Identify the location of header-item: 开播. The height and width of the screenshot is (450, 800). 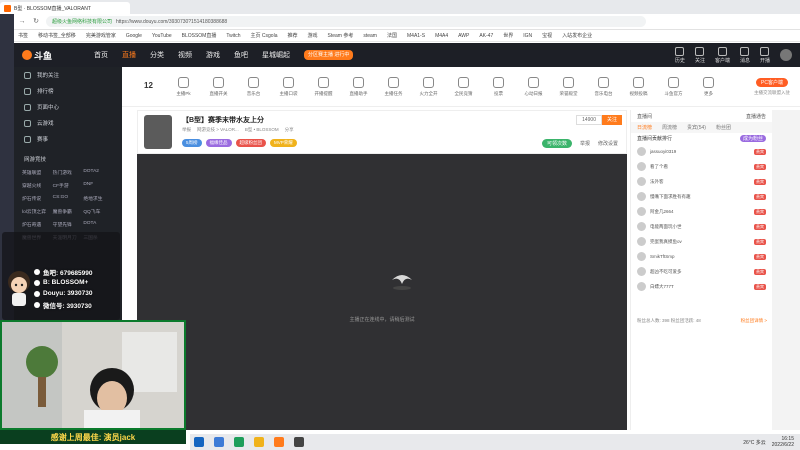
(765, 55).